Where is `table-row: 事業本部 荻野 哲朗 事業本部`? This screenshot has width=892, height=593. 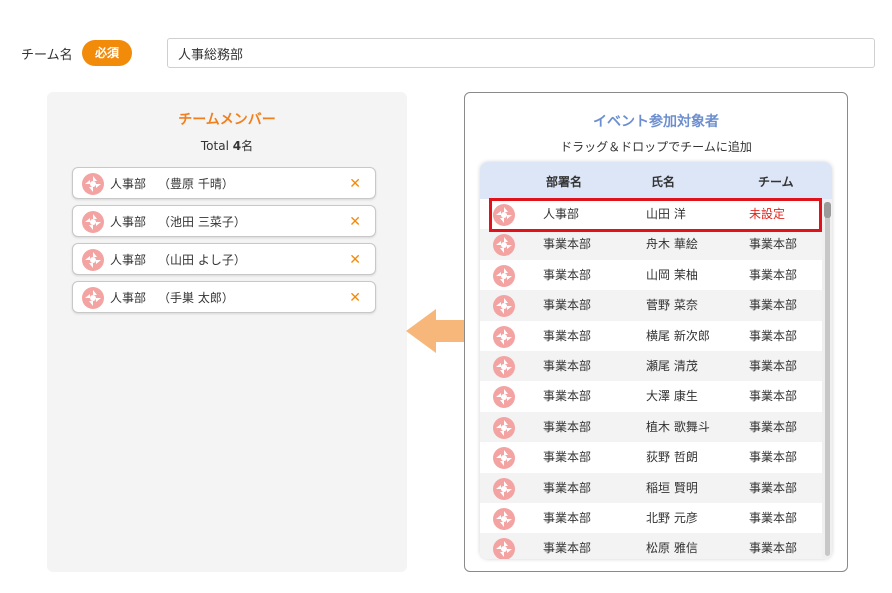 table-row: 事業本部 荻野 哲朗 事業本部 is located at coordinates (651, 457).